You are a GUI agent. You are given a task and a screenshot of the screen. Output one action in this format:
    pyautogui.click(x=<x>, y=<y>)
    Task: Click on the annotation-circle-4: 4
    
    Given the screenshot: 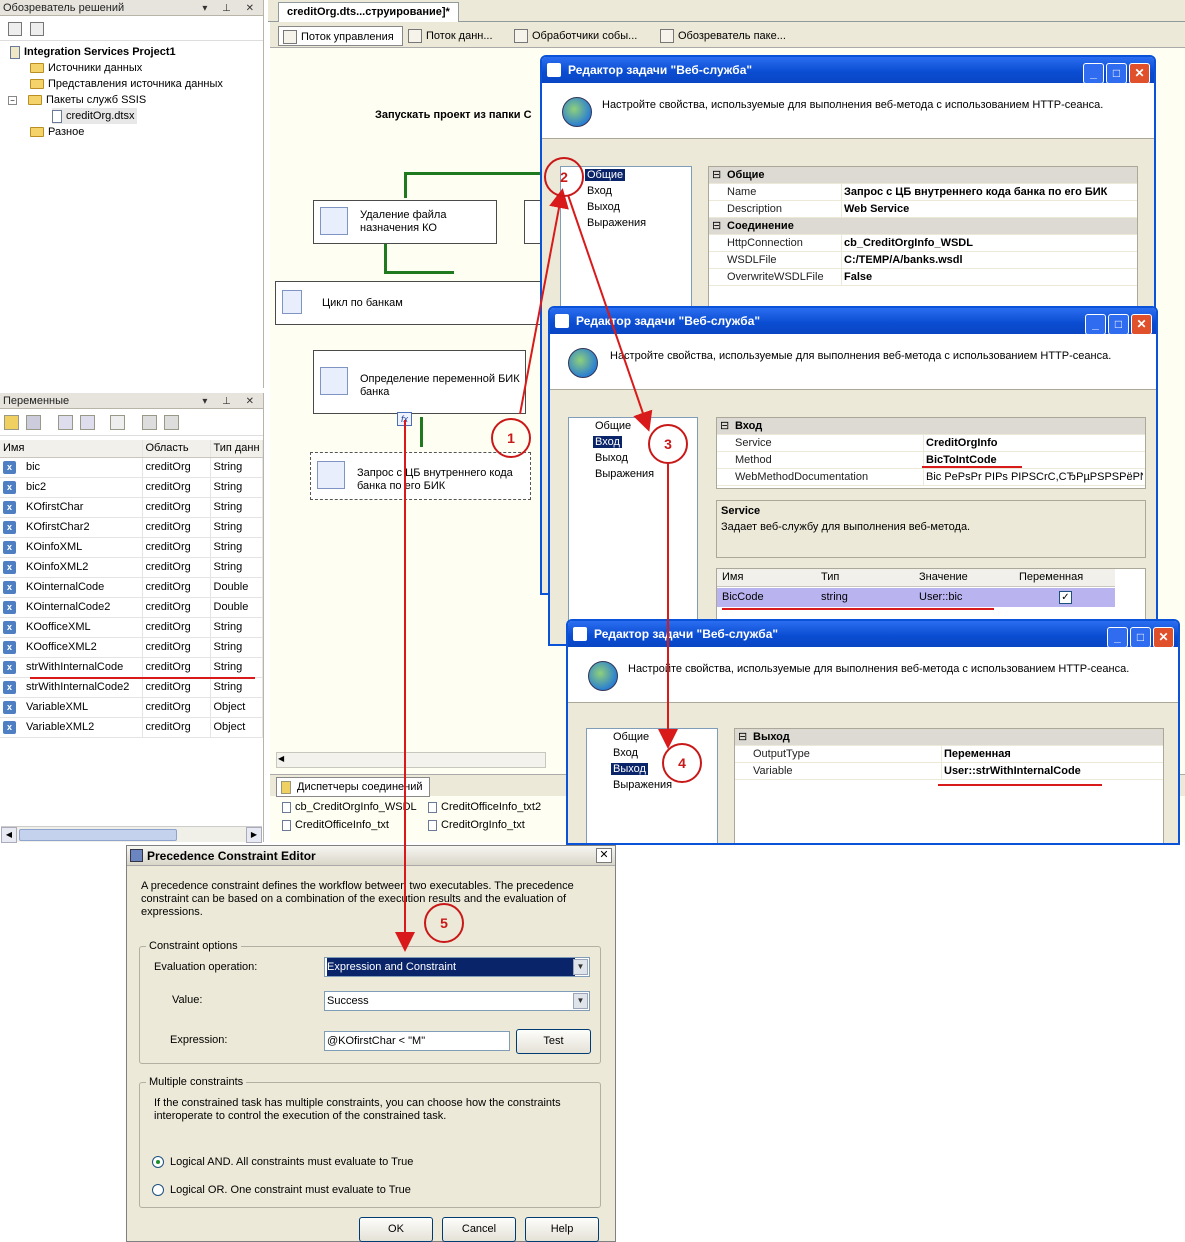 What is the action you would take?
    pyautogui.click(x=682, y=763)
    